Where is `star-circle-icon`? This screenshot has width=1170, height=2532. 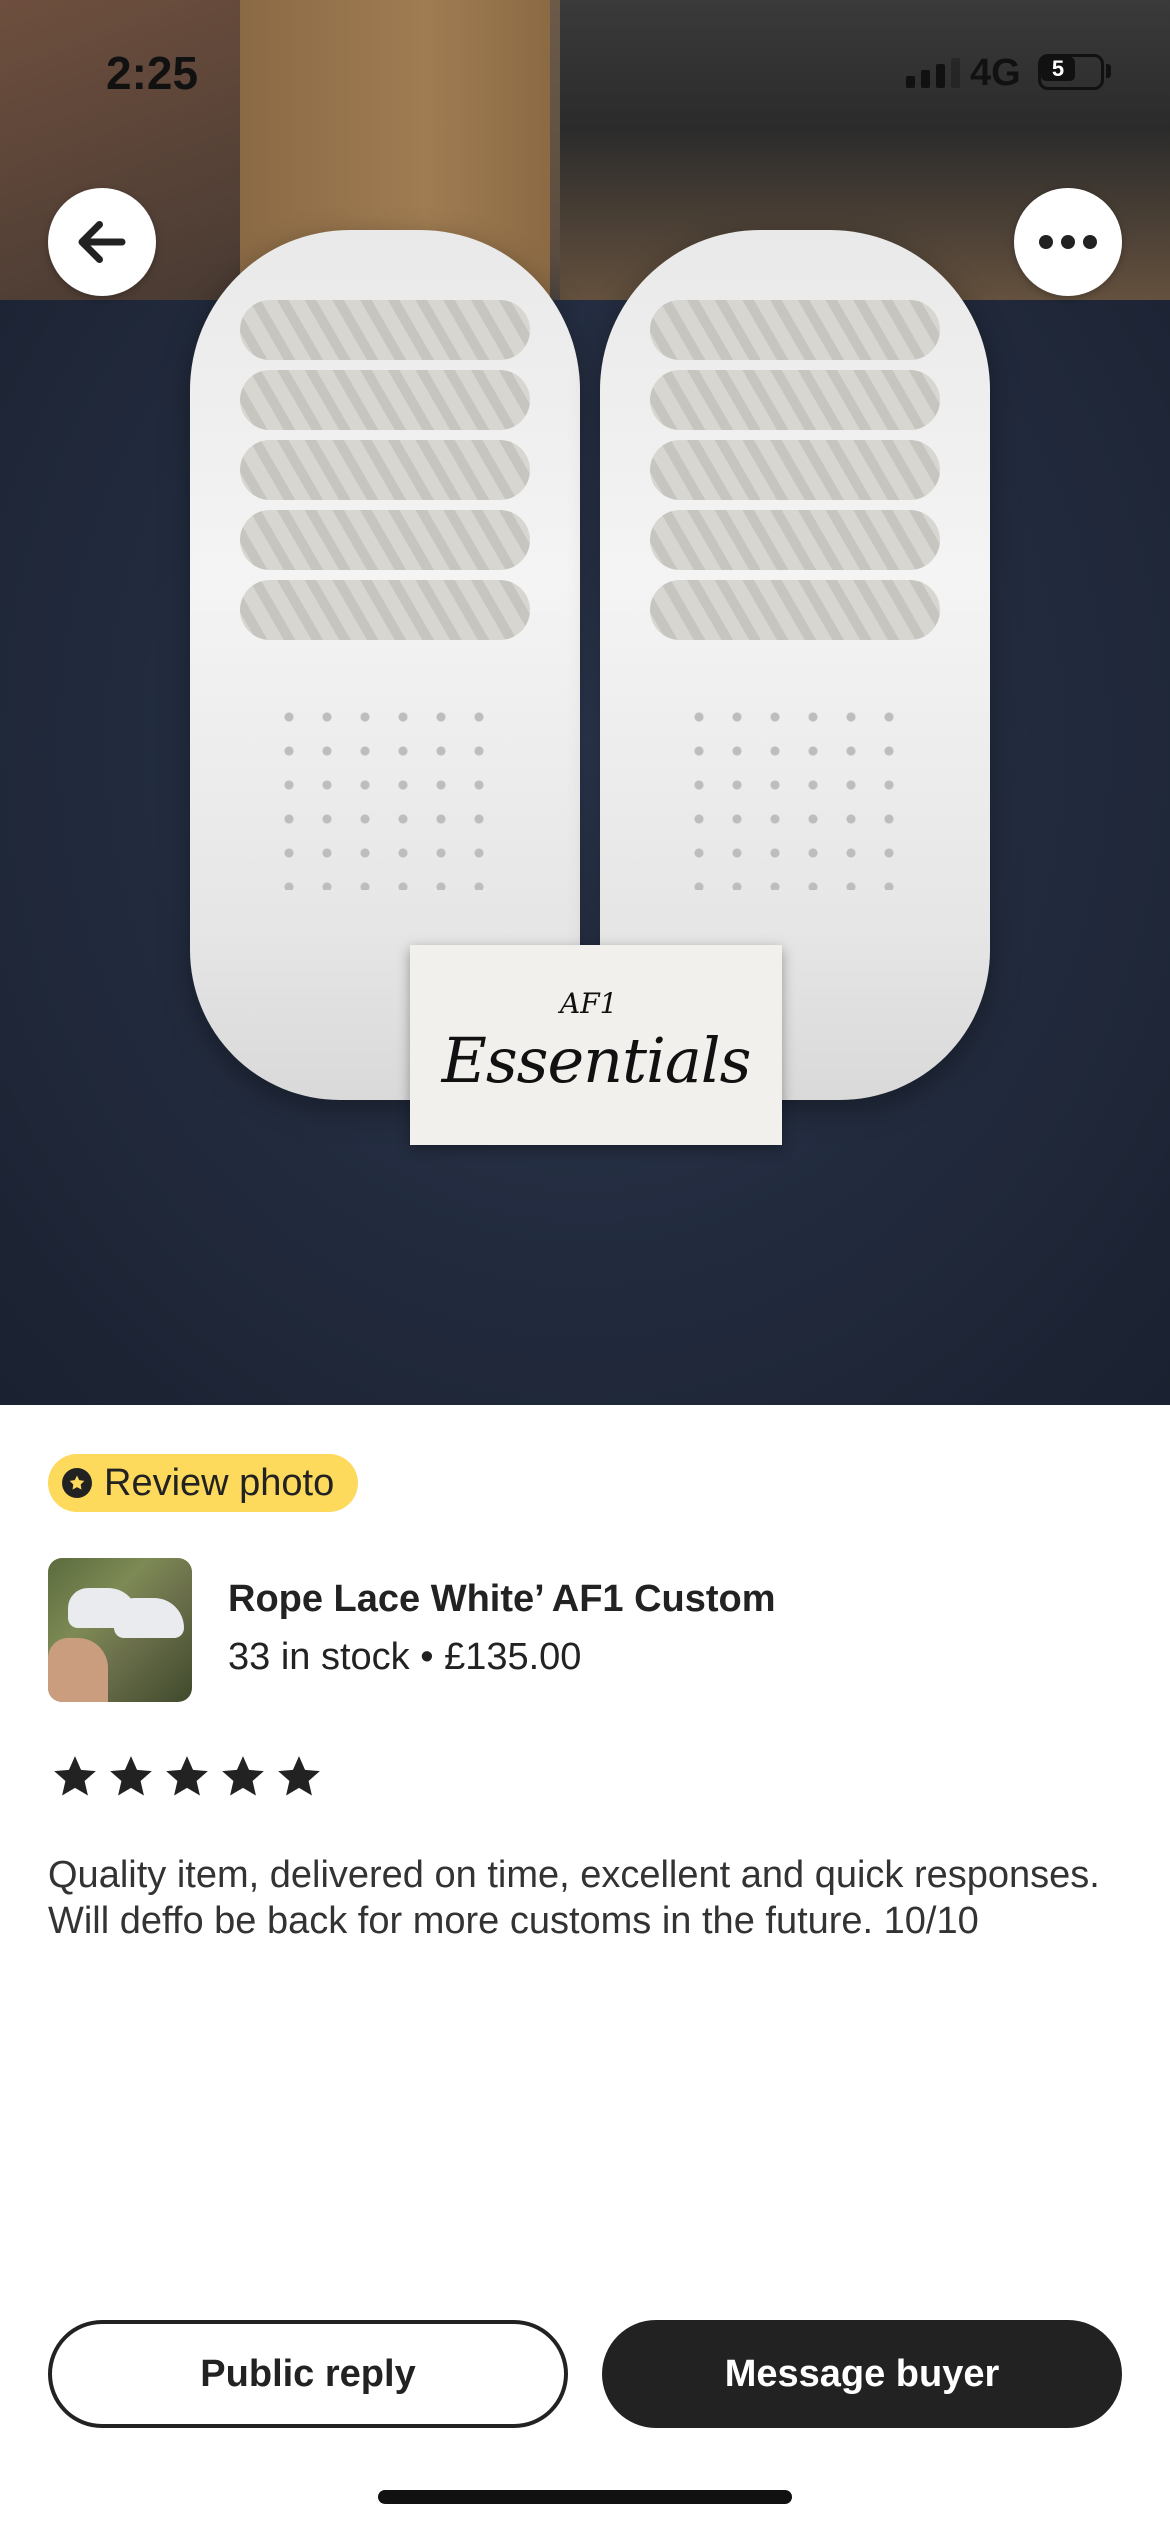
star-circle-icon is located at coordinates (77, 1483).